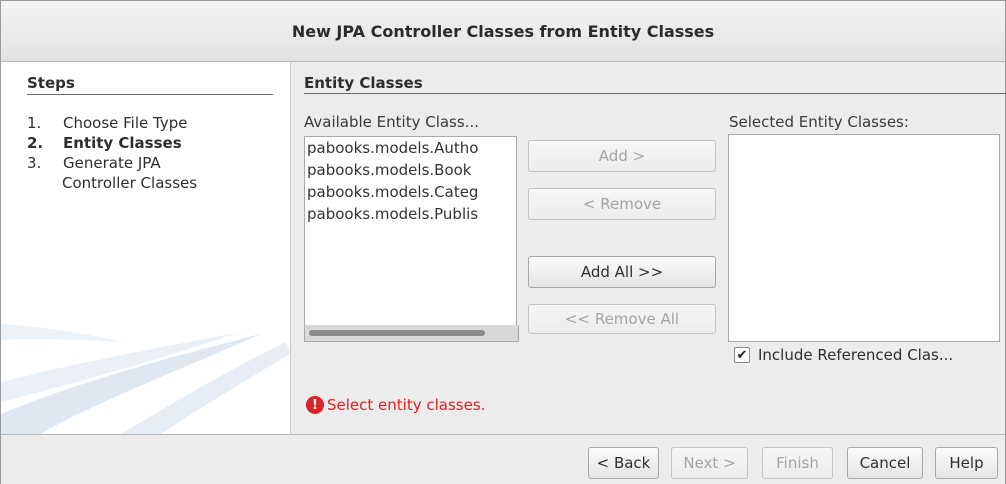 Image resolution: width=1006 pixels, height=484 pixels. What do you see at coordinates (819, 122) in the screenshot?
I see `selected-entity-classes-label: Selected Entity Classes:` at bounding box center [819, 122].